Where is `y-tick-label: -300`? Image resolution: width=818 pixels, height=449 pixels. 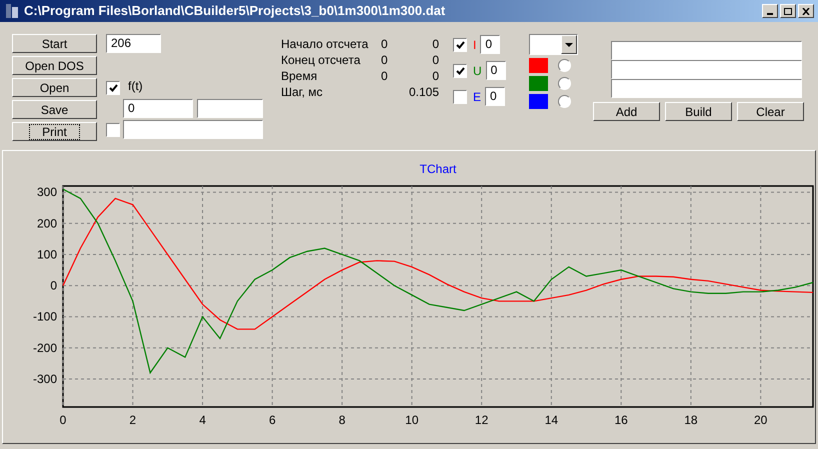 y-tick-label: -300 is located at coordinates (44, 379).